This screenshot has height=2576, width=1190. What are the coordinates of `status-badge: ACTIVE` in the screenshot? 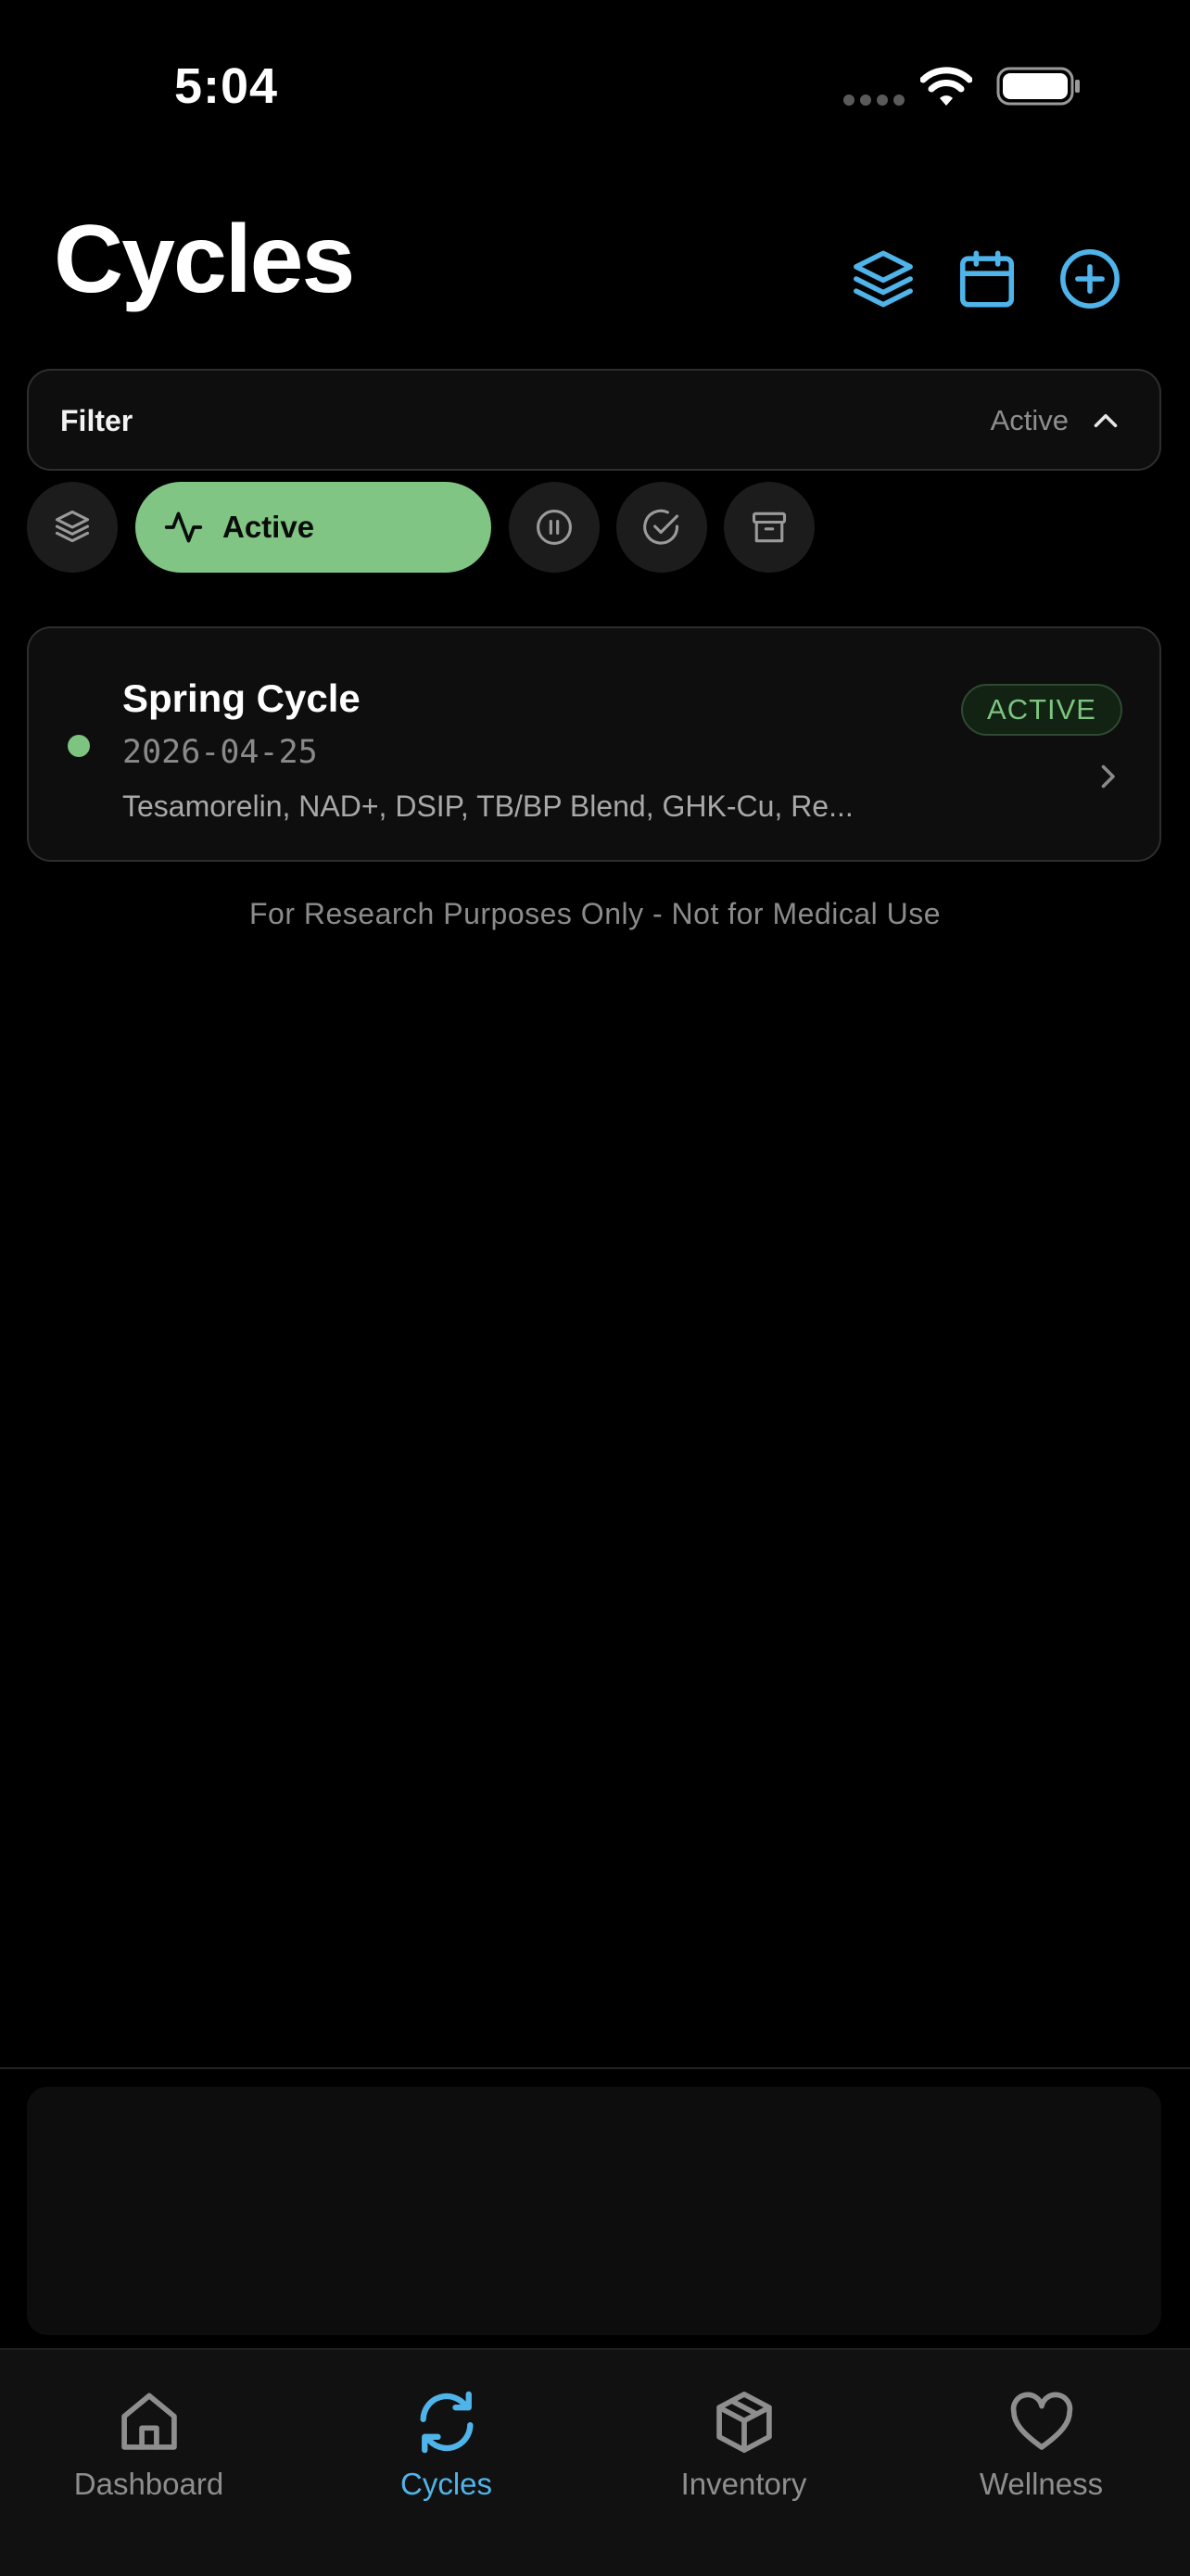 It's located at (1041, 710).